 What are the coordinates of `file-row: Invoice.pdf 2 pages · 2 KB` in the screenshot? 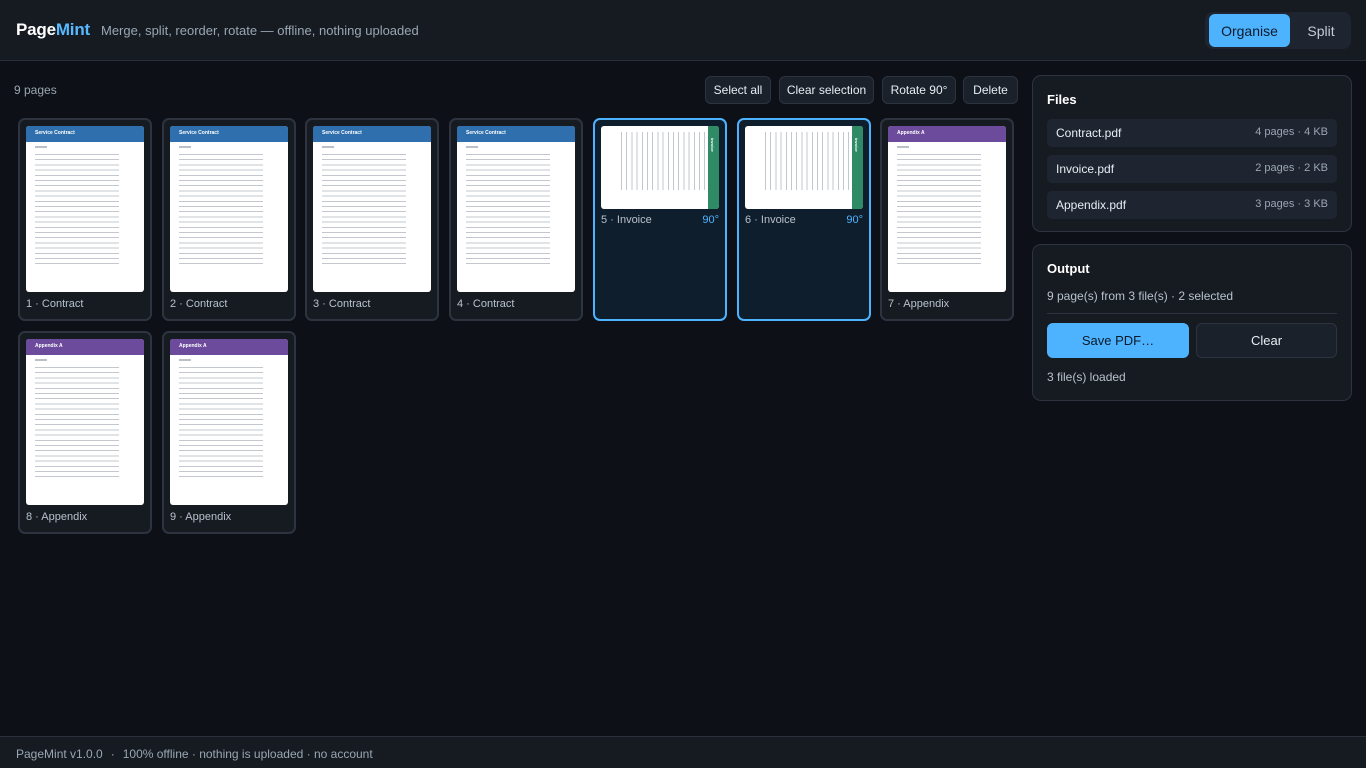 It's located at (1192, 169).